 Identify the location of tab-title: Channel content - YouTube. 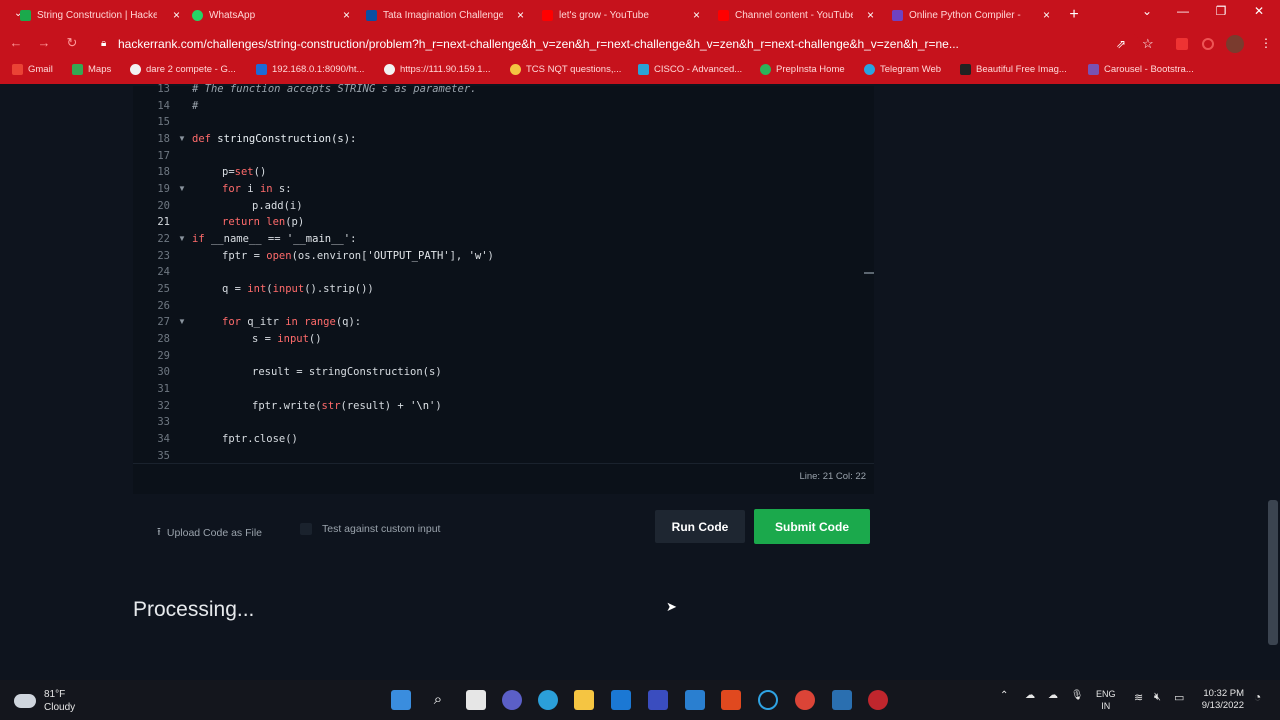
(794, 15).